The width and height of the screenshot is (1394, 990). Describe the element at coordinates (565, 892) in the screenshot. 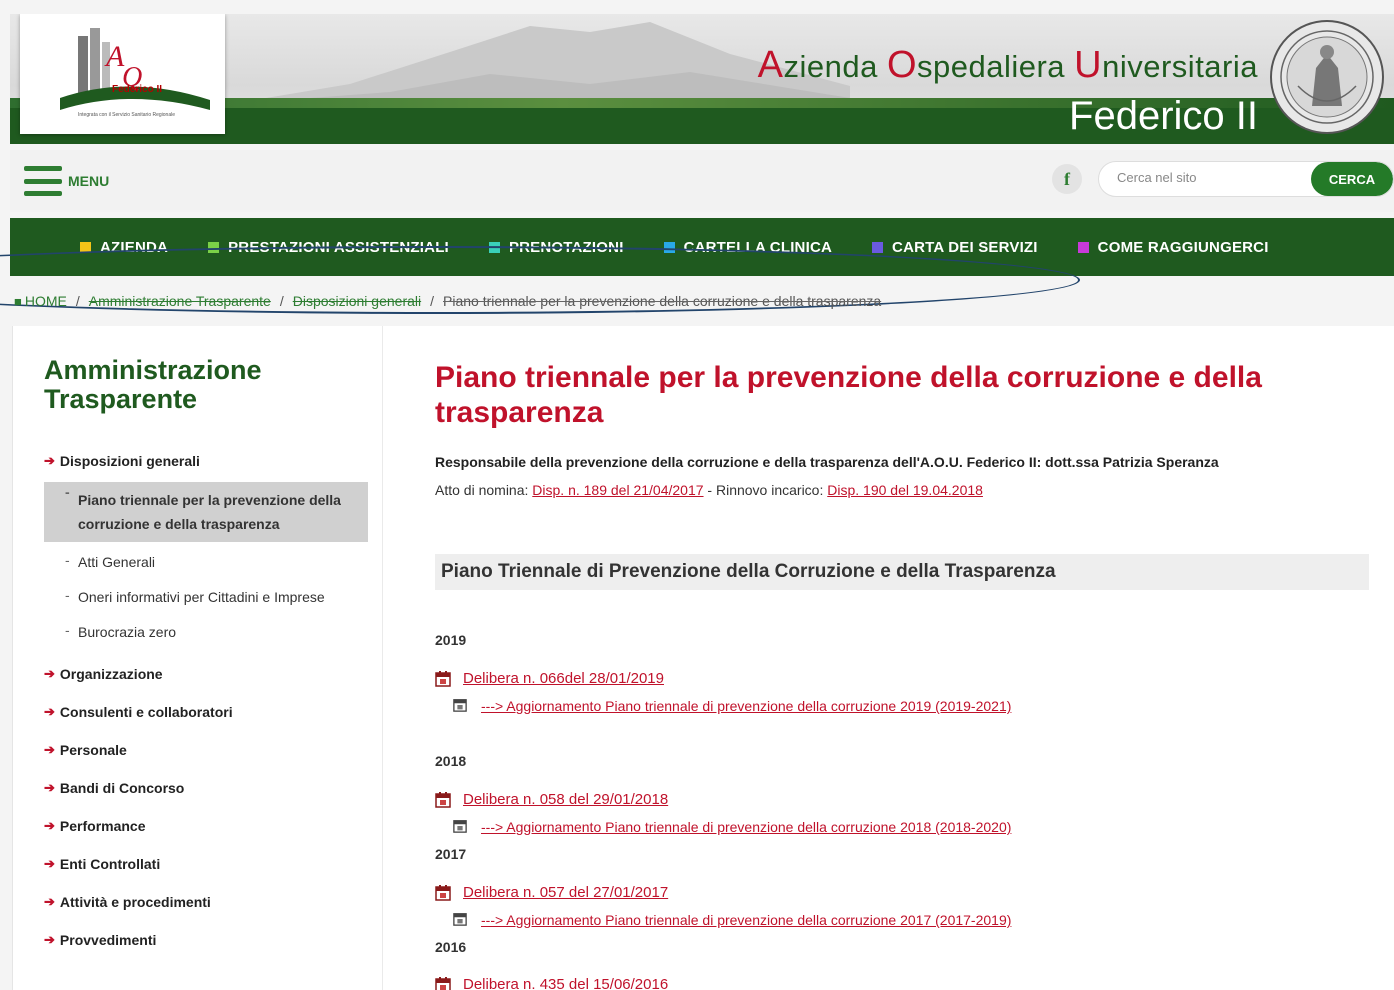

I see `delibera-link-text: Delibera n. 057 del 27/01/2017` at that location.